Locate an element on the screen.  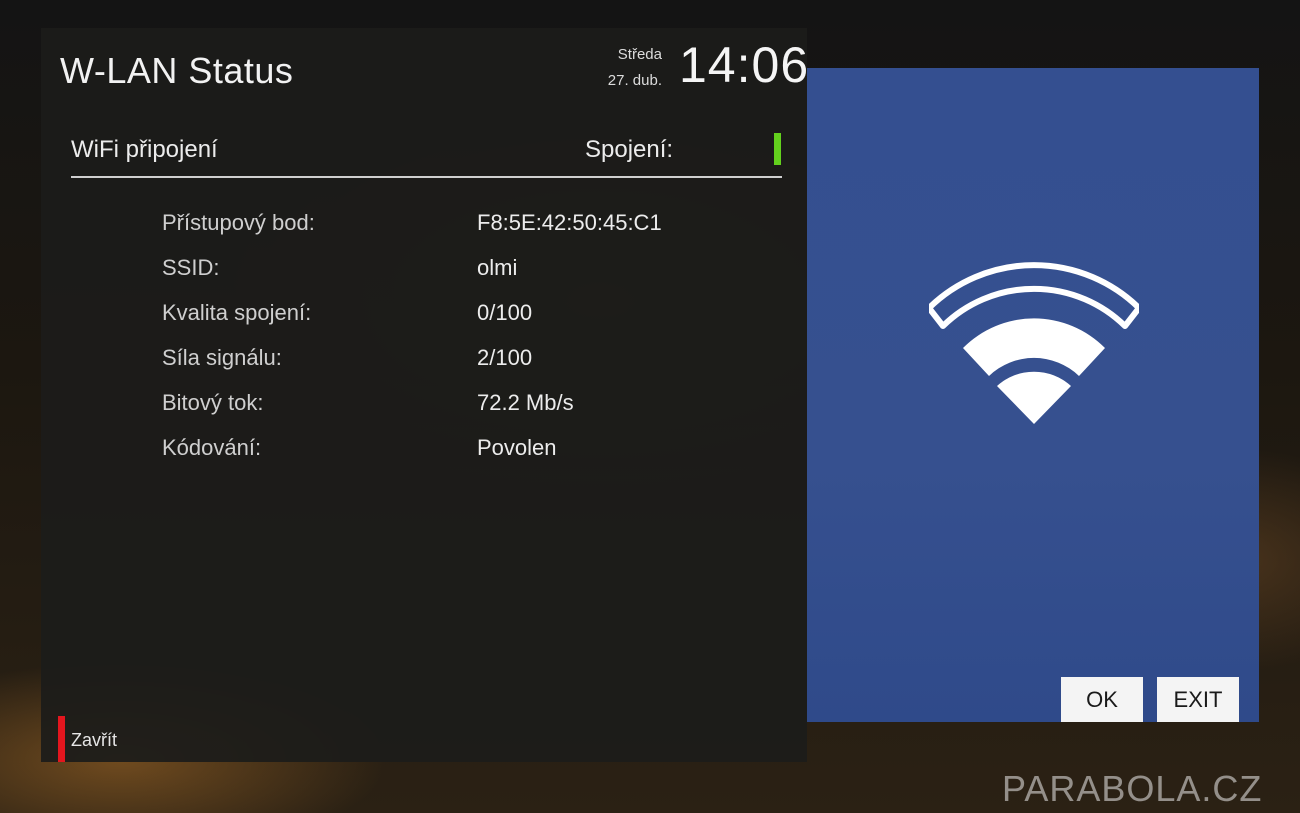
info-row-link-quality: Kvalita spojení: 0/100 is located at coordinates (442, 318).